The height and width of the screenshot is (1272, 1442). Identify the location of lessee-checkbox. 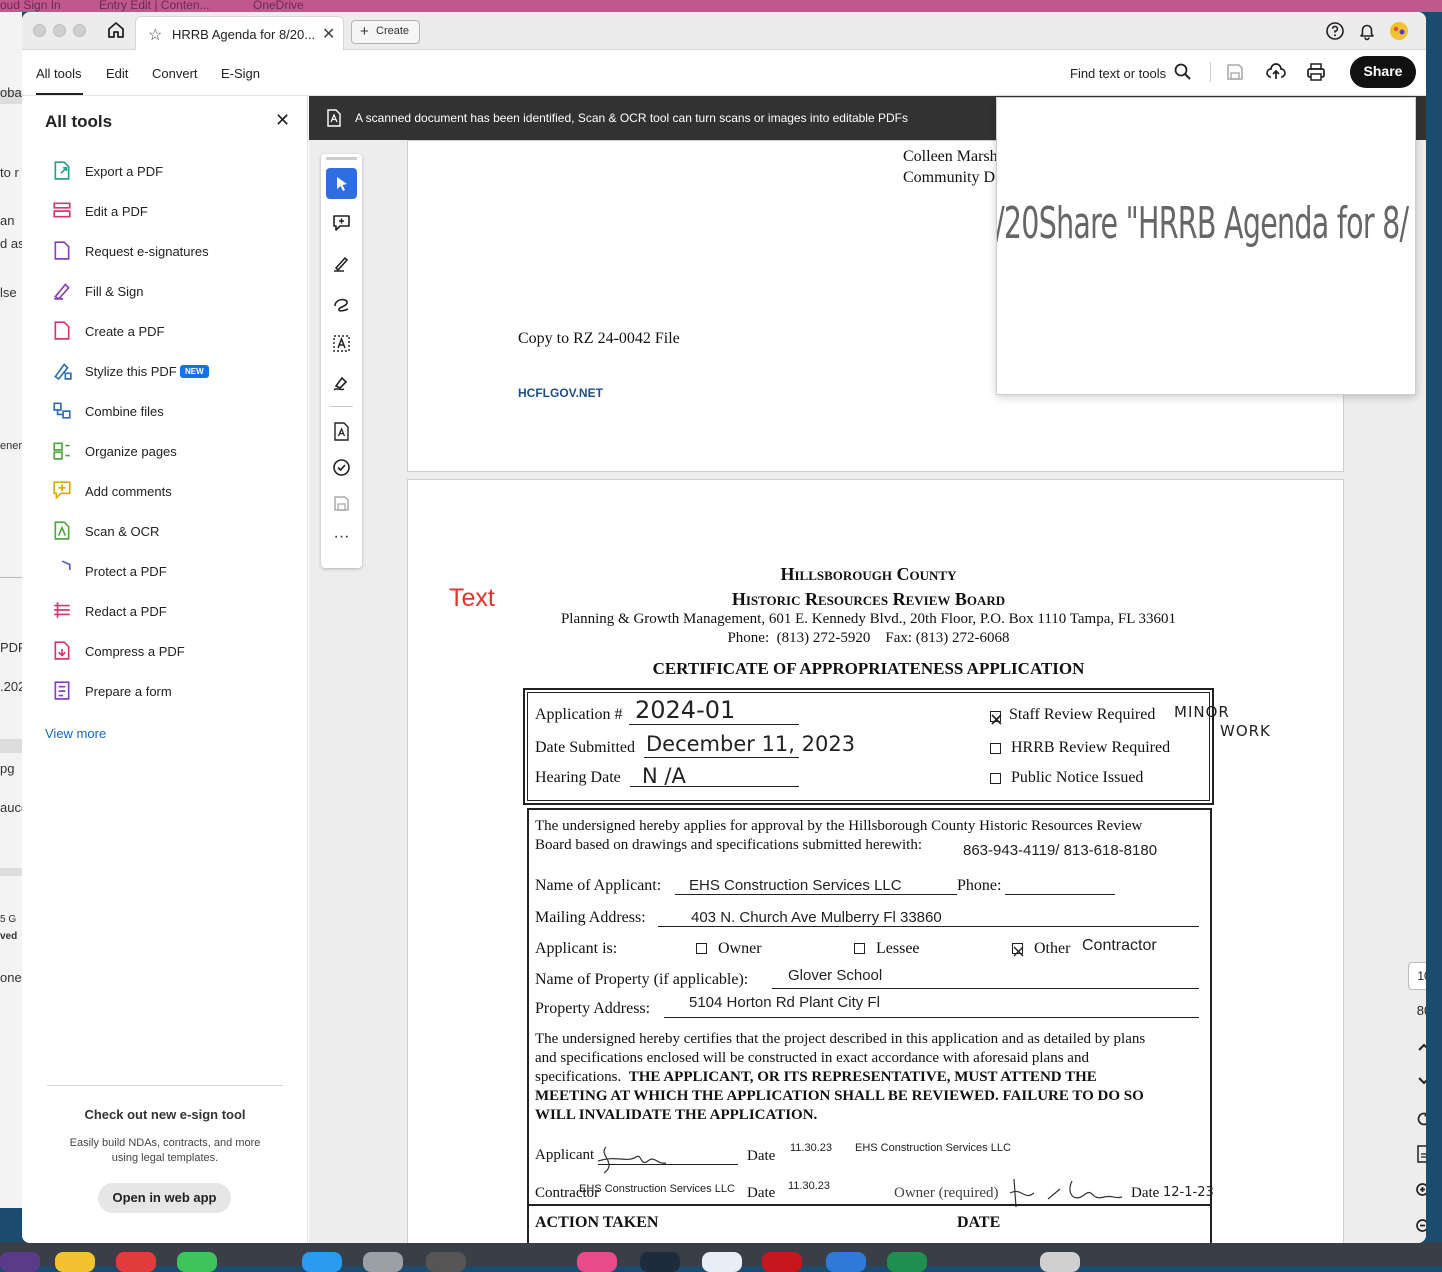
(859, 948).